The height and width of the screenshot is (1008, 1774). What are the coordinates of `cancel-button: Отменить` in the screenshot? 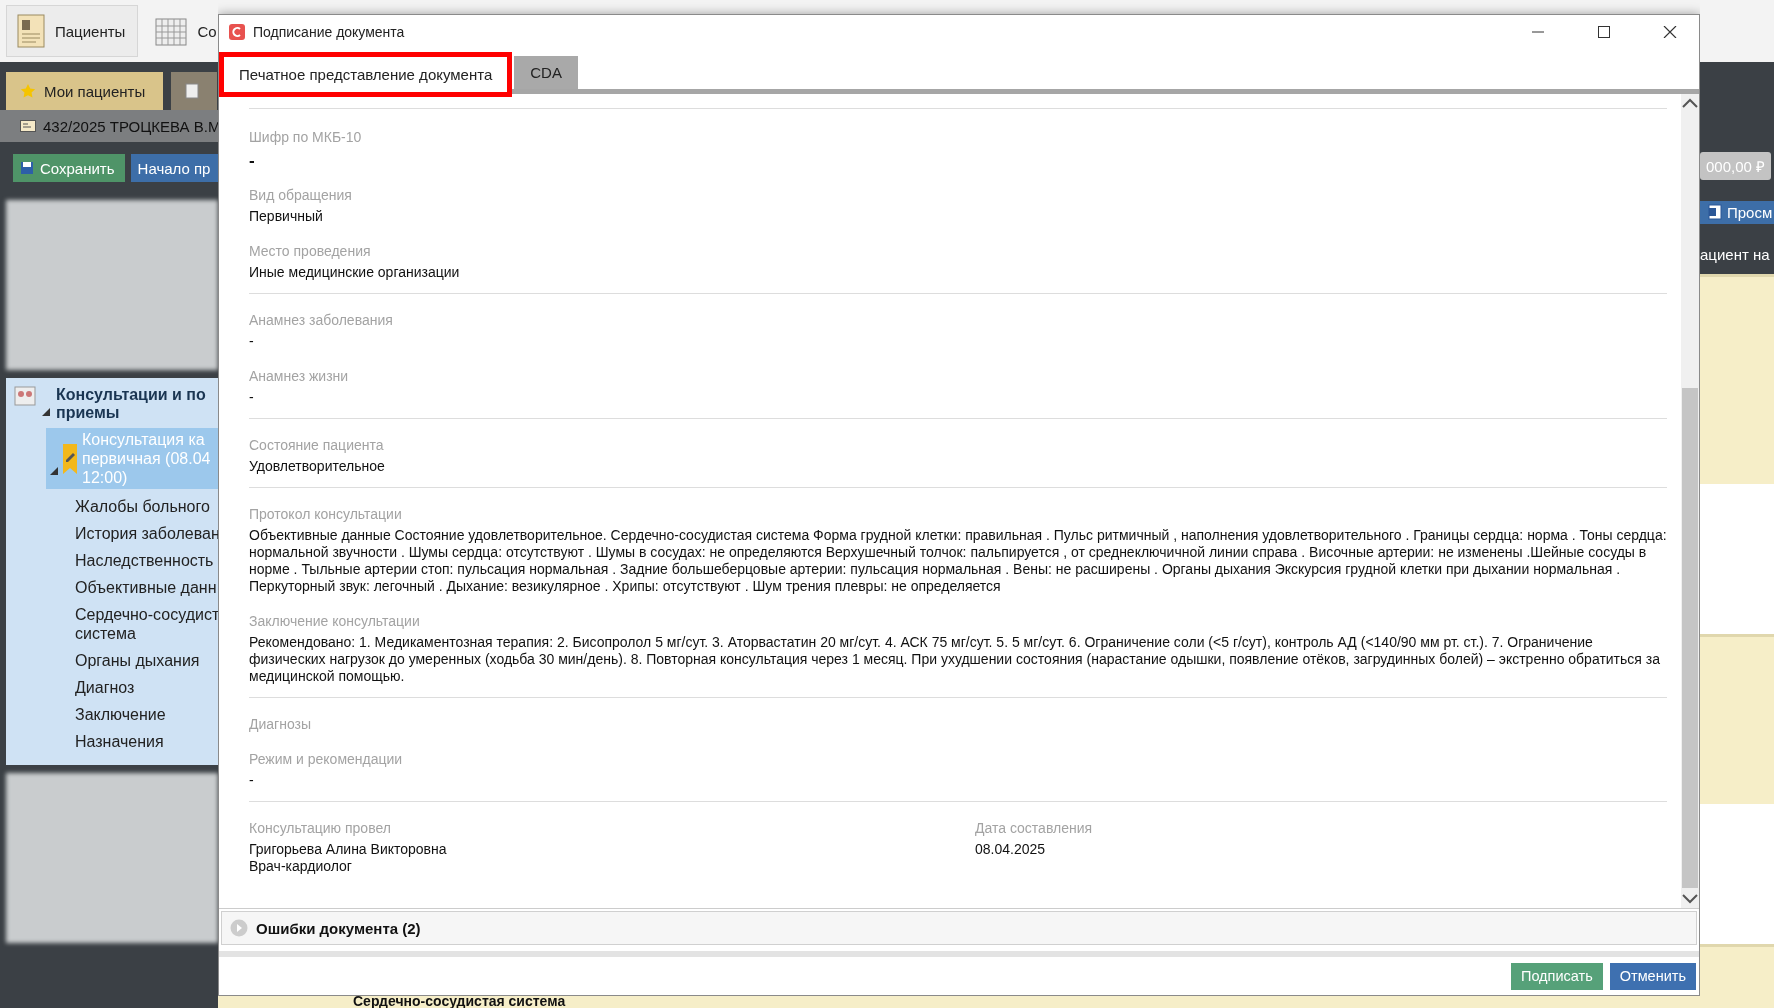 It's located at (1652, 976).